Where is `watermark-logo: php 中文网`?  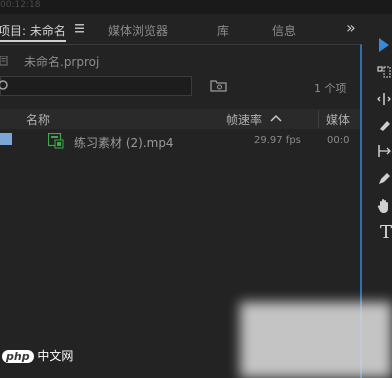 watermark-logo: php 中文网 is located at coordinates (37, 355).